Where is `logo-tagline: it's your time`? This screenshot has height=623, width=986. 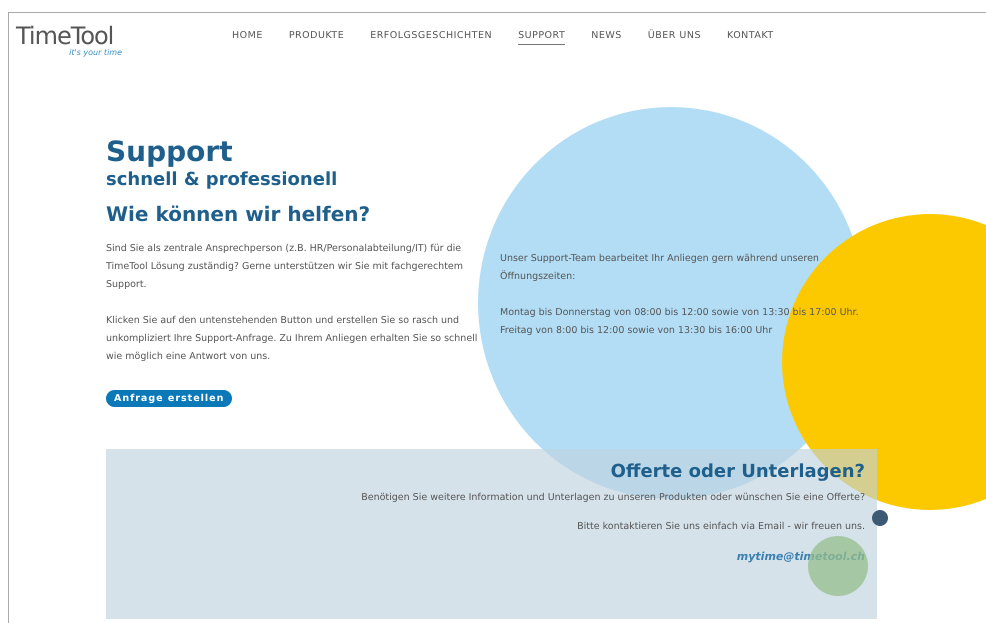 logo-tagline: it's your time is located at coordinates (95, 52).